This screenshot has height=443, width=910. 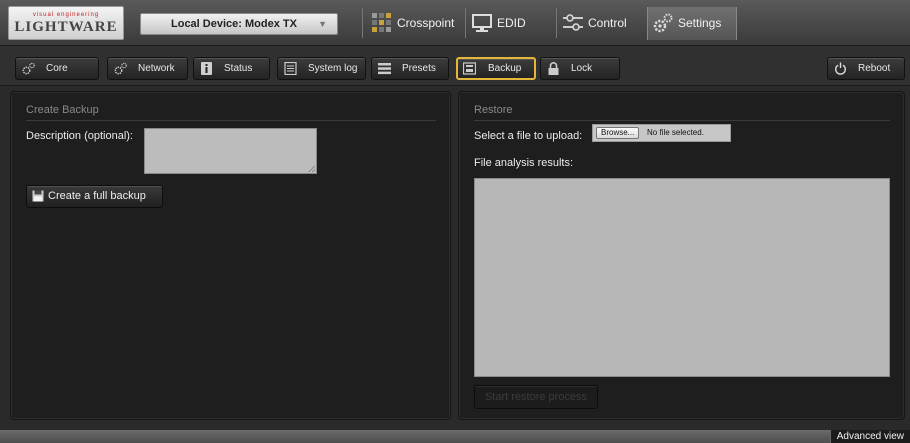 I want to click on create-full-backup-button: Create a full backup, so click(x=94, y=196).